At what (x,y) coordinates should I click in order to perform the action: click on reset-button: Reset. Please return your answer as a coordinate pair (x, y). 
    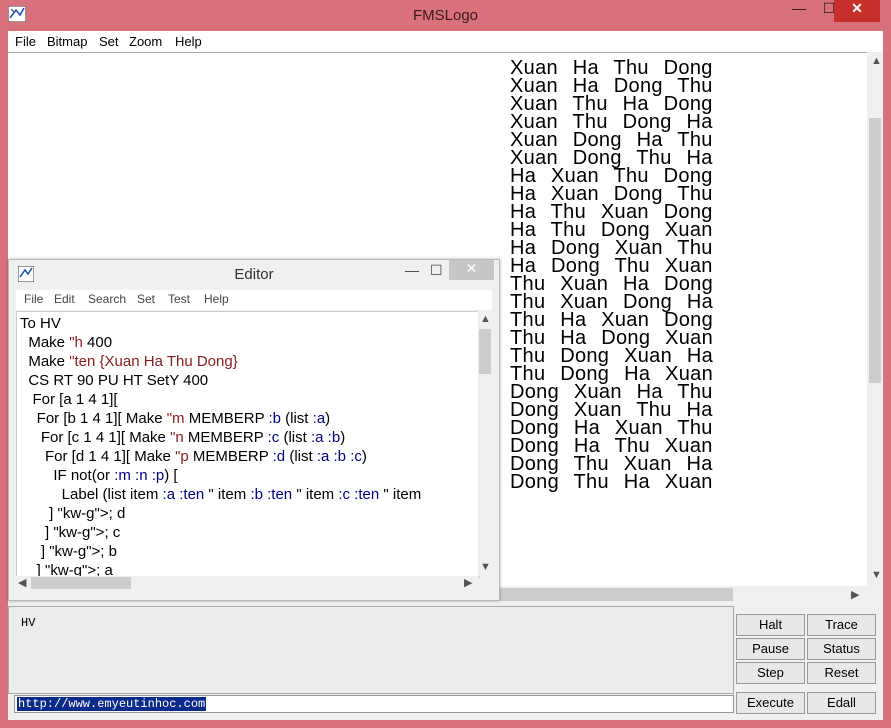
    Looking at the image, I should click on (841, 673).